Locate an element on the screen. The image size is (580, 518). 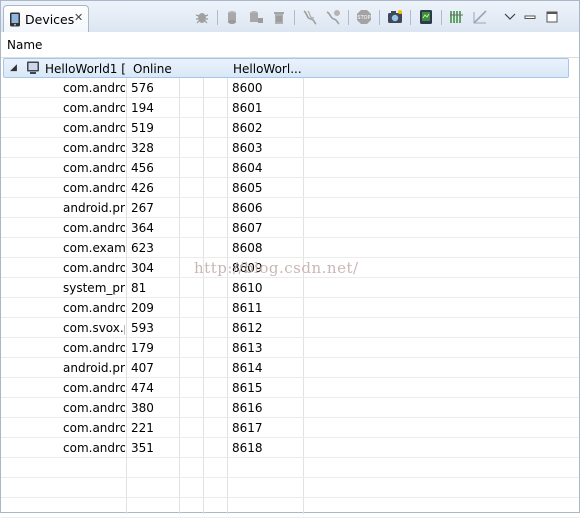
process-pid: 304 is located at coordinates (142, 268).